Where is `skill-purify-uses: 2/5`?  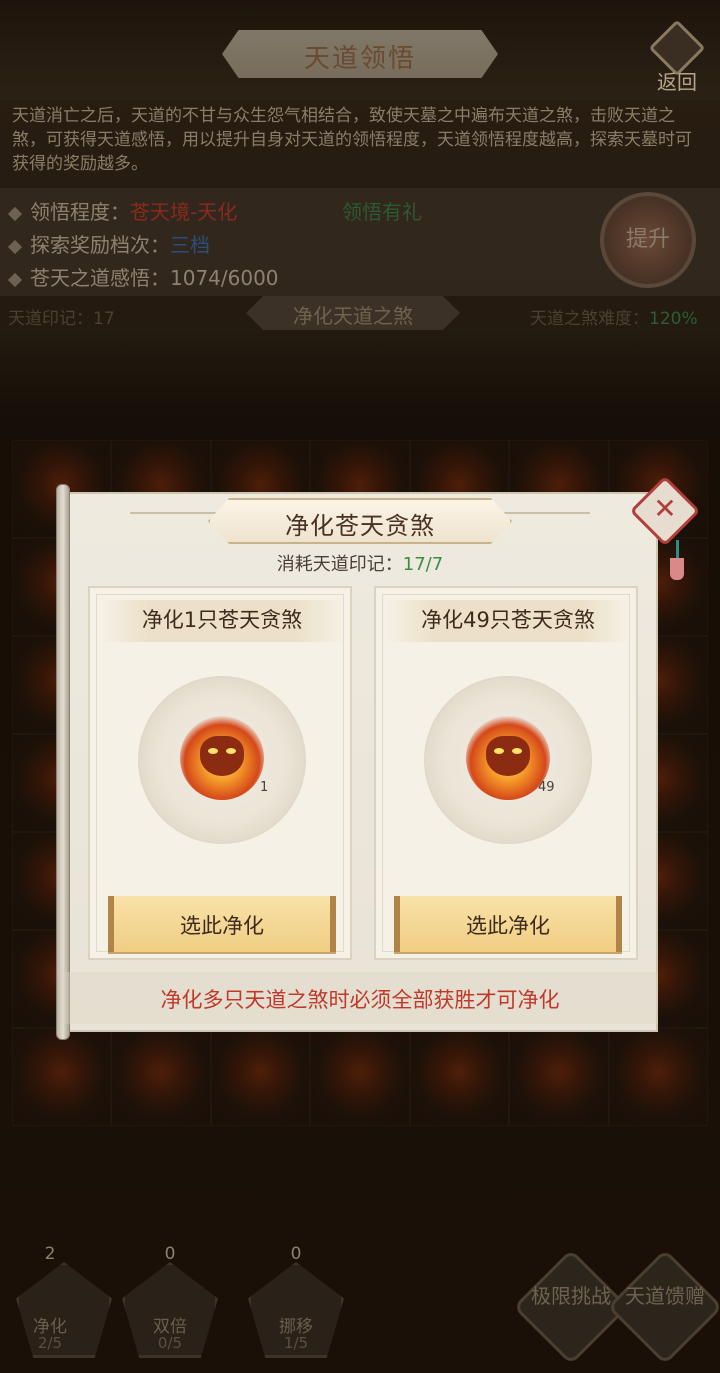 skill-purify-uses: 2/5 is located at coordinates (50, 1343).